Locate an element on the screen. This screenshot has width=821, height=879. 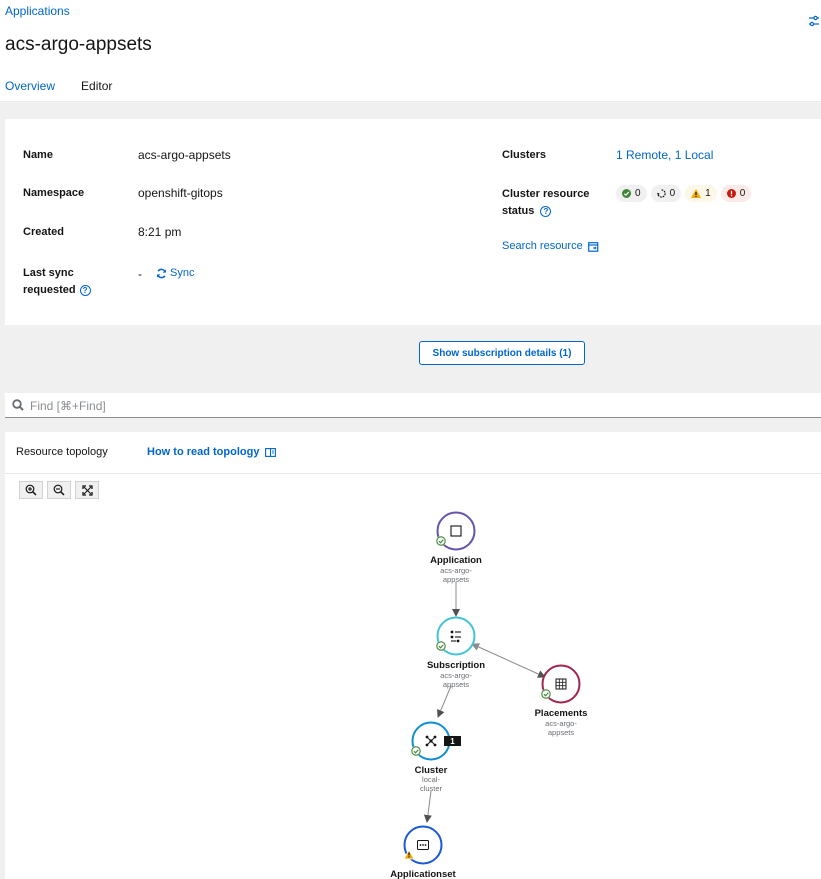
error-count: 0 is located at coordinates (742, 193).